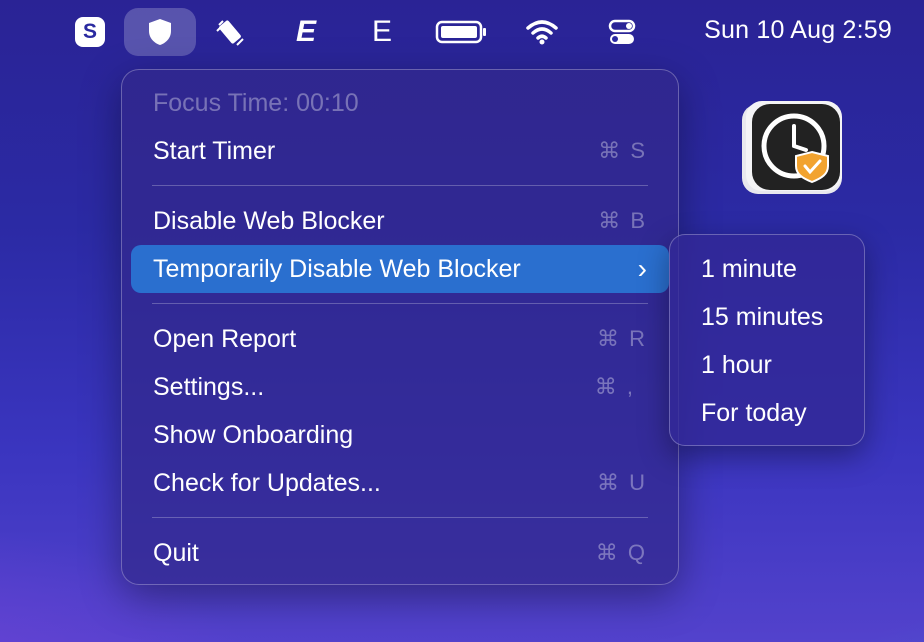 This screenshot has width=924, height=642. Describe the element at coordinates (400, 483) in the screenshot. I see `check-for-updates-item: Check for Updates... ⌘ U` at that location.